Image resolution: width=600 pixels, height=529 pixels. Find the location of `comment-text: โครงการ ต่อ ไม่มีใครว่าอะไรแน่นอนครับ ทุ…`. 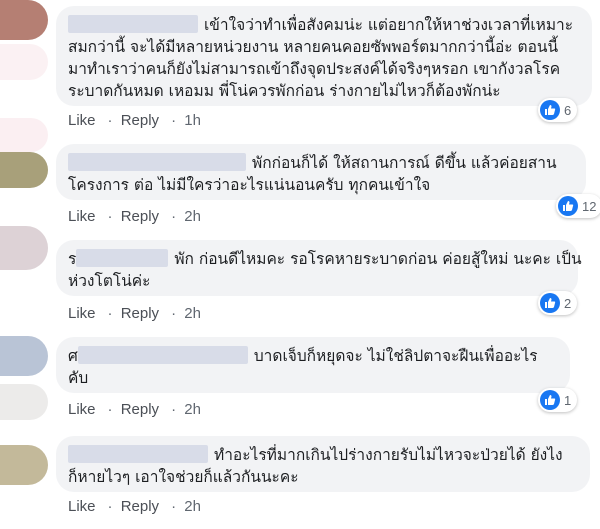

comment-text: โครงการ ต่อ ไม่มีใครว่าอะไรแน่นอนครับ ทุ… is located at coordinates (249, 185).